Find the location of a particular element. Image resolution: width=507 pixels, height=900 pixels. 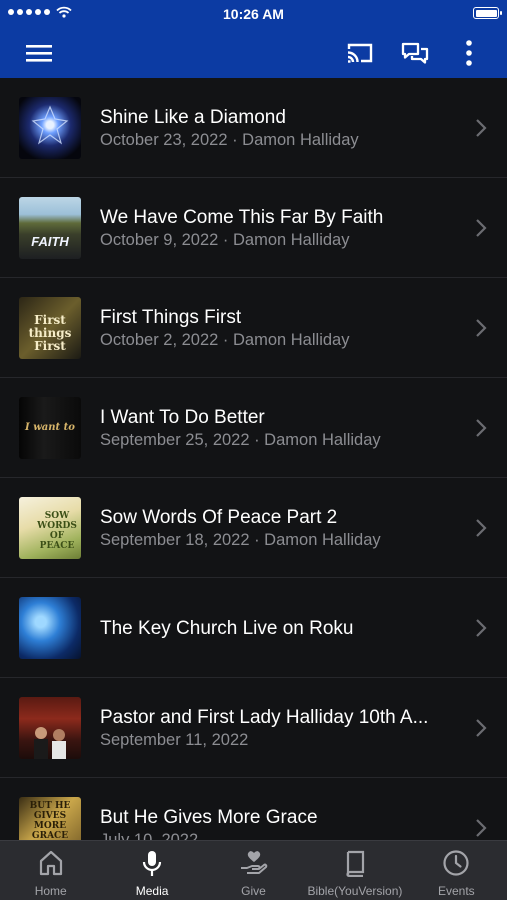

microphone-icon is located at coordinates (152, 863).